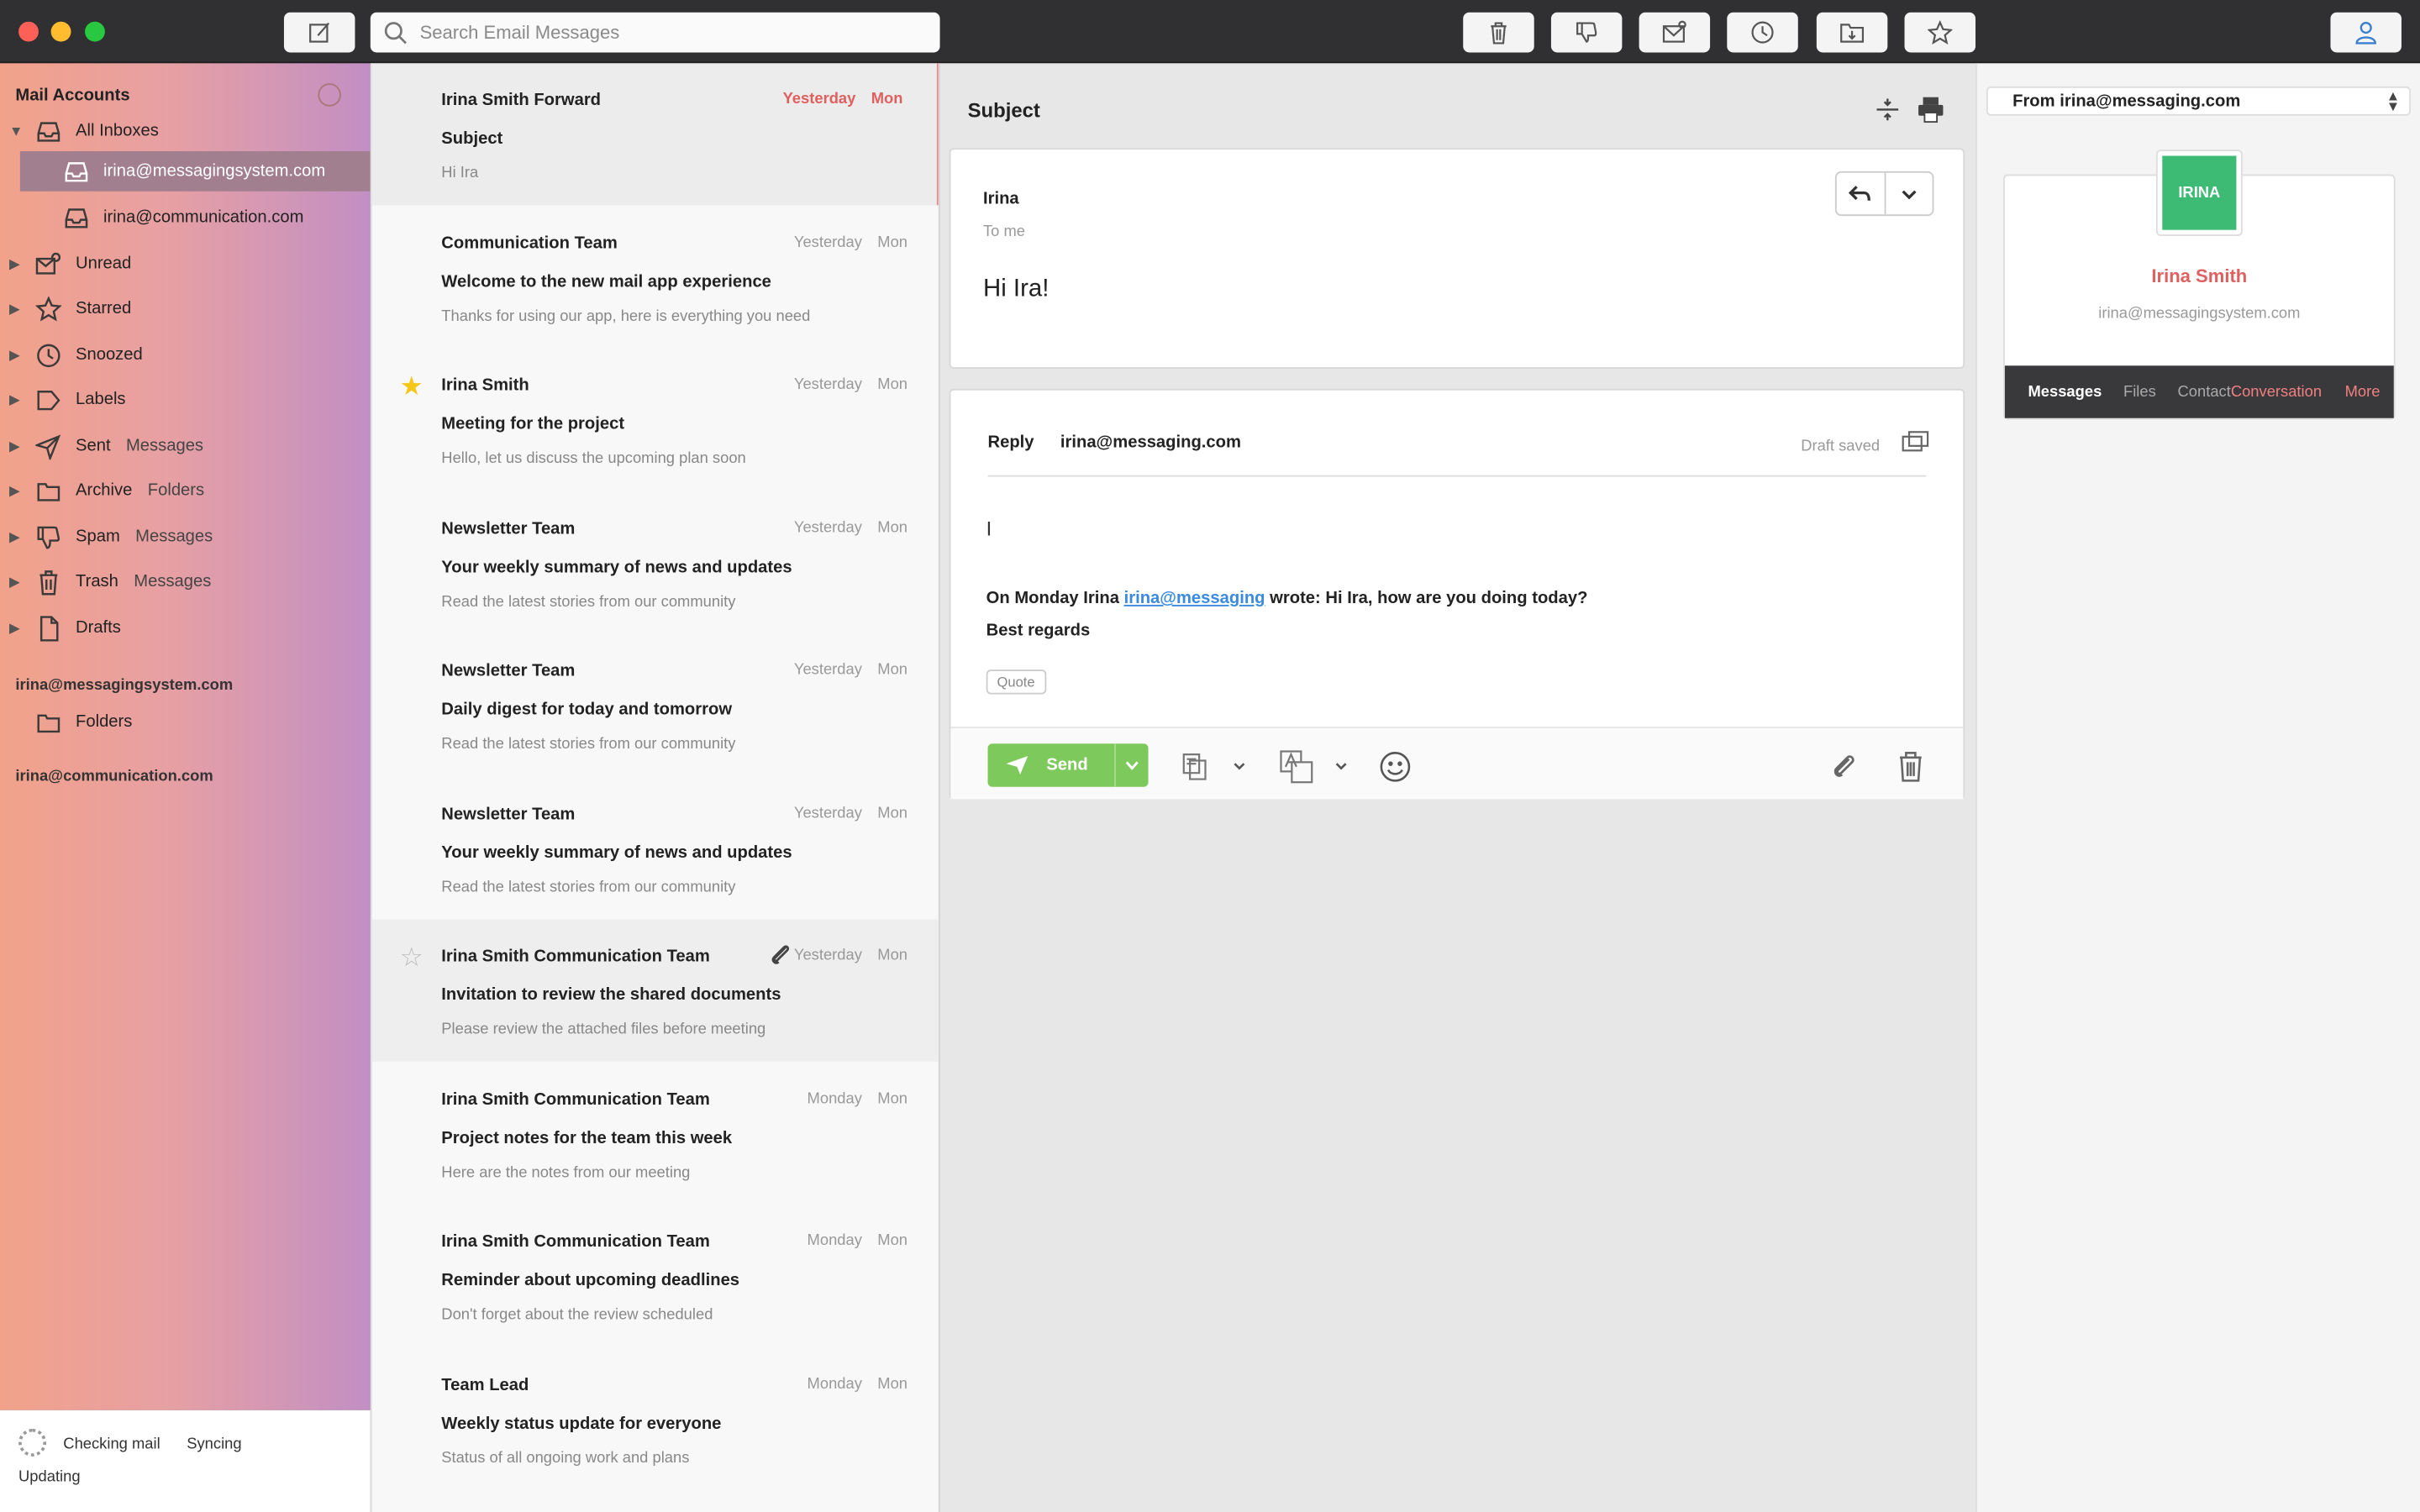  I want to click on contact-name: Irina Smith, so click(2200, 276).